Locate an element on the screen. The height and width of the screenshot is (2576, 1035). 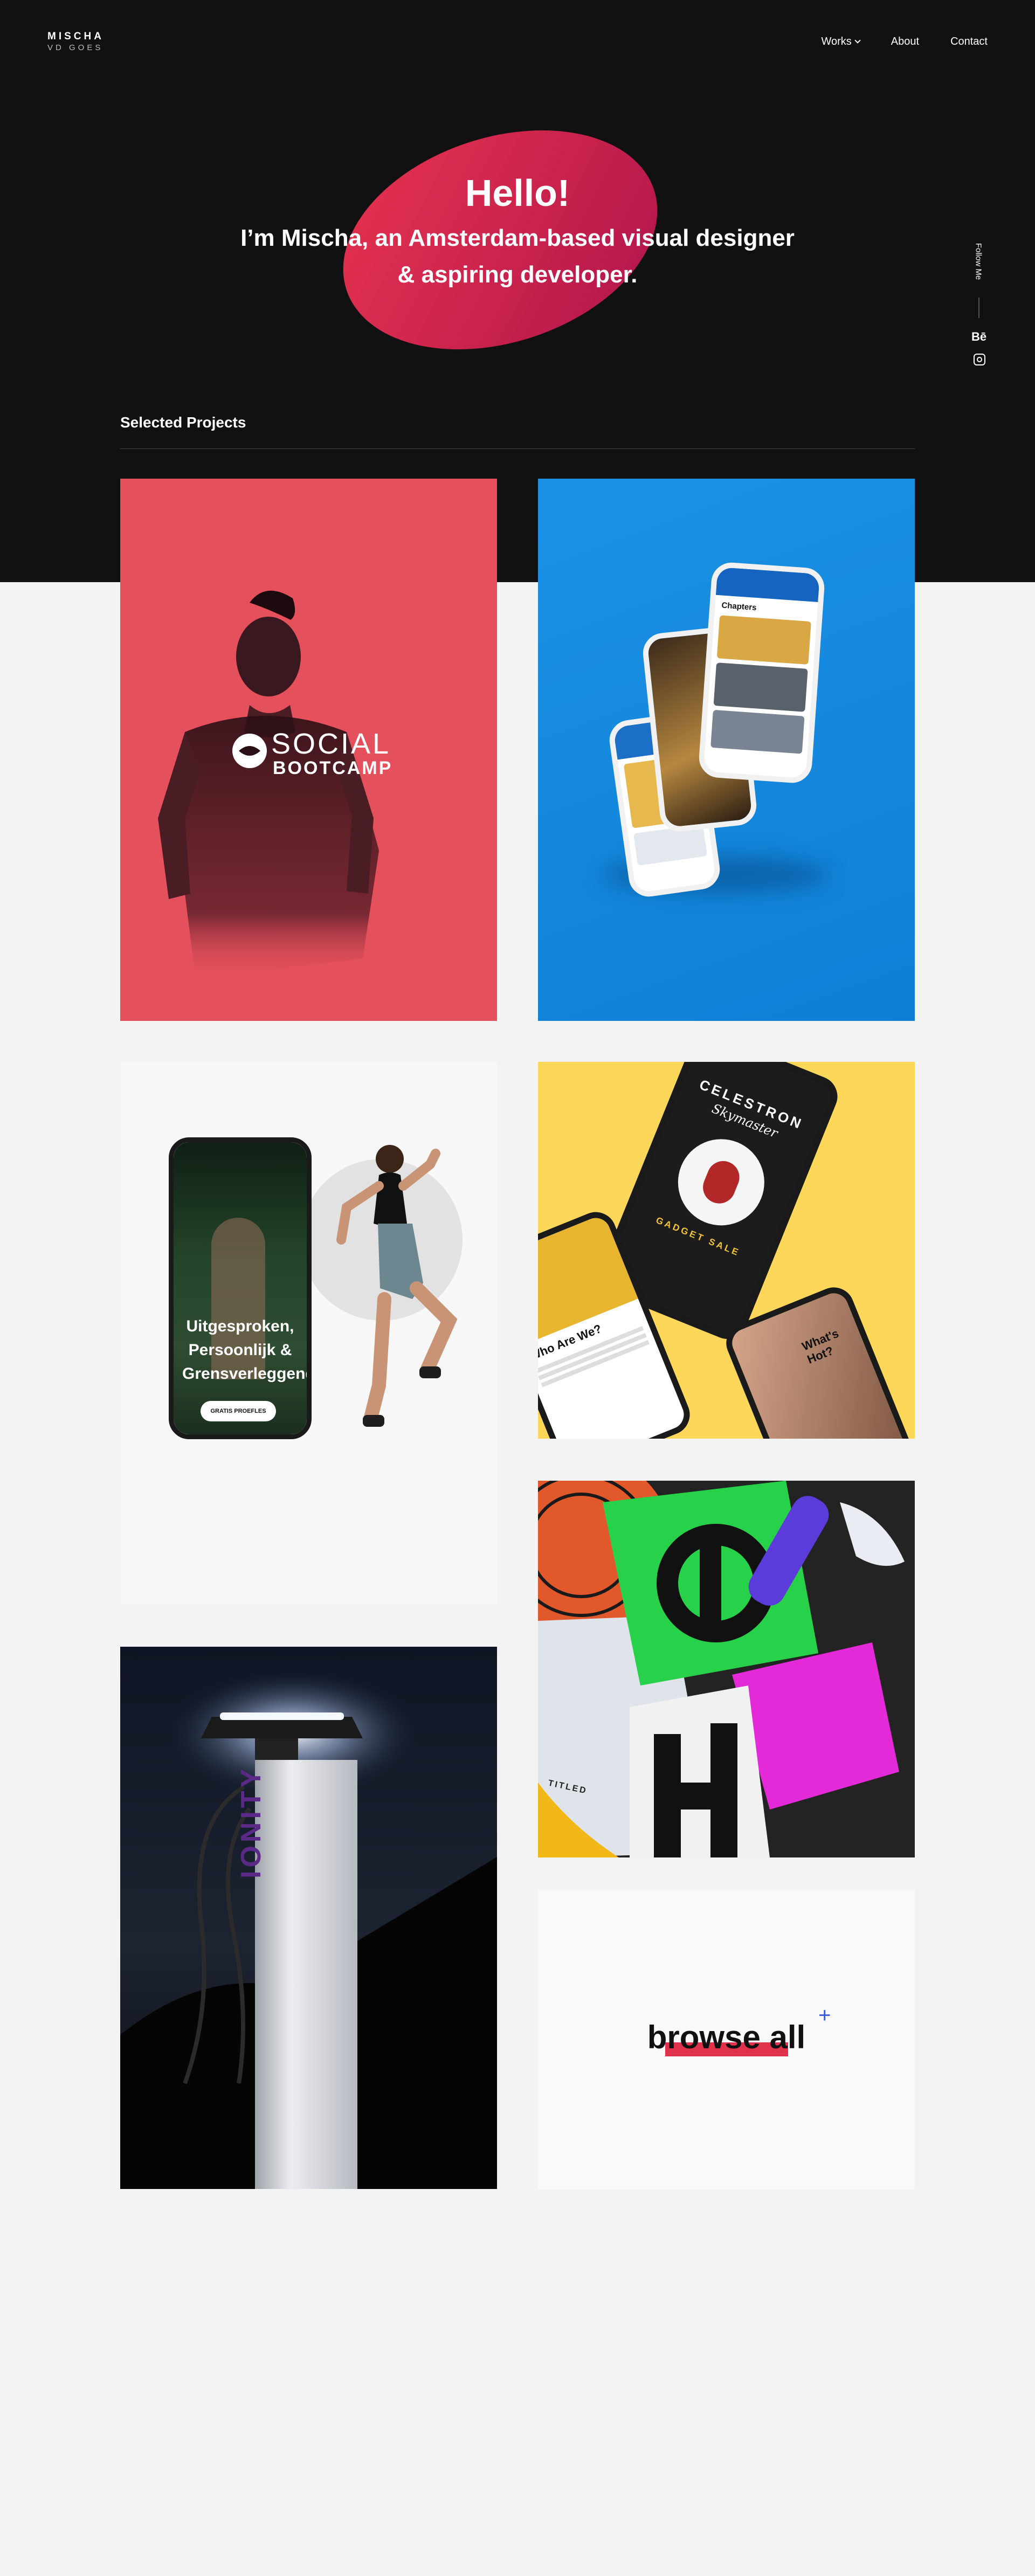
project-card-print-collage: TITLED is located at coordinates (726, 1669).